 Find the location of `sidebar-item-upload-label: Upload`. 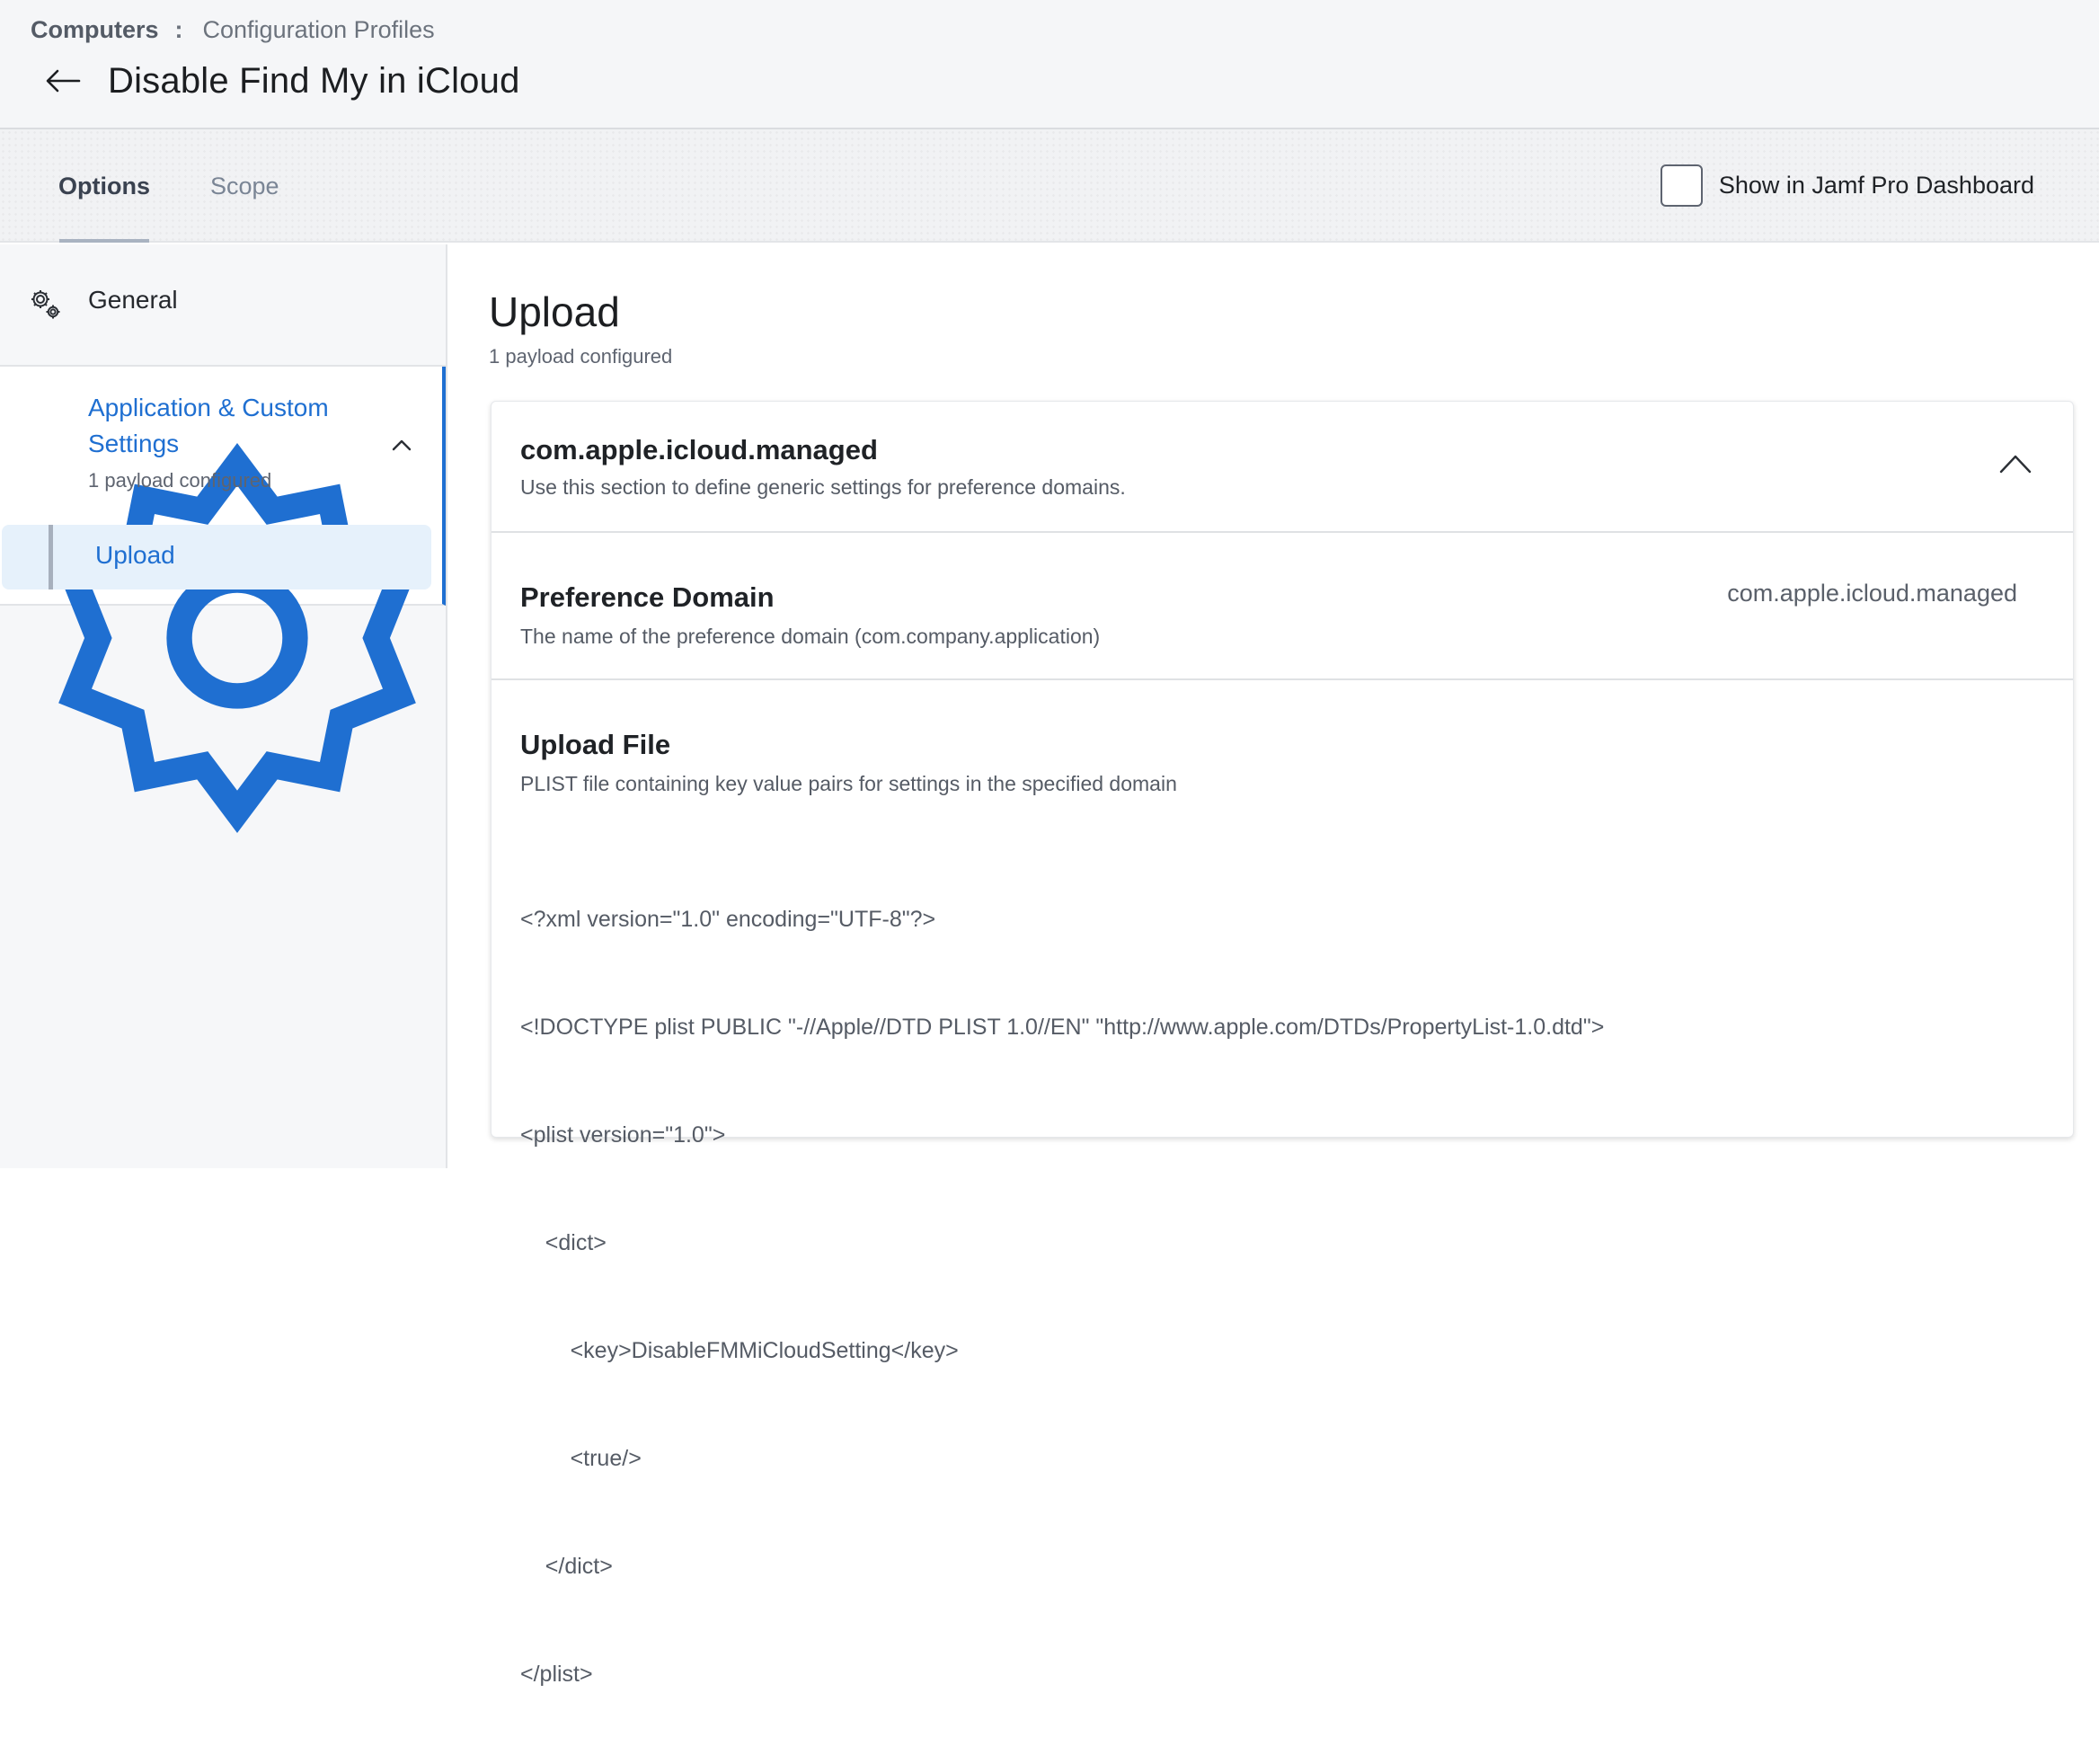

sidebar-item-upload-label: Upload is located at coordinates (135, 555).